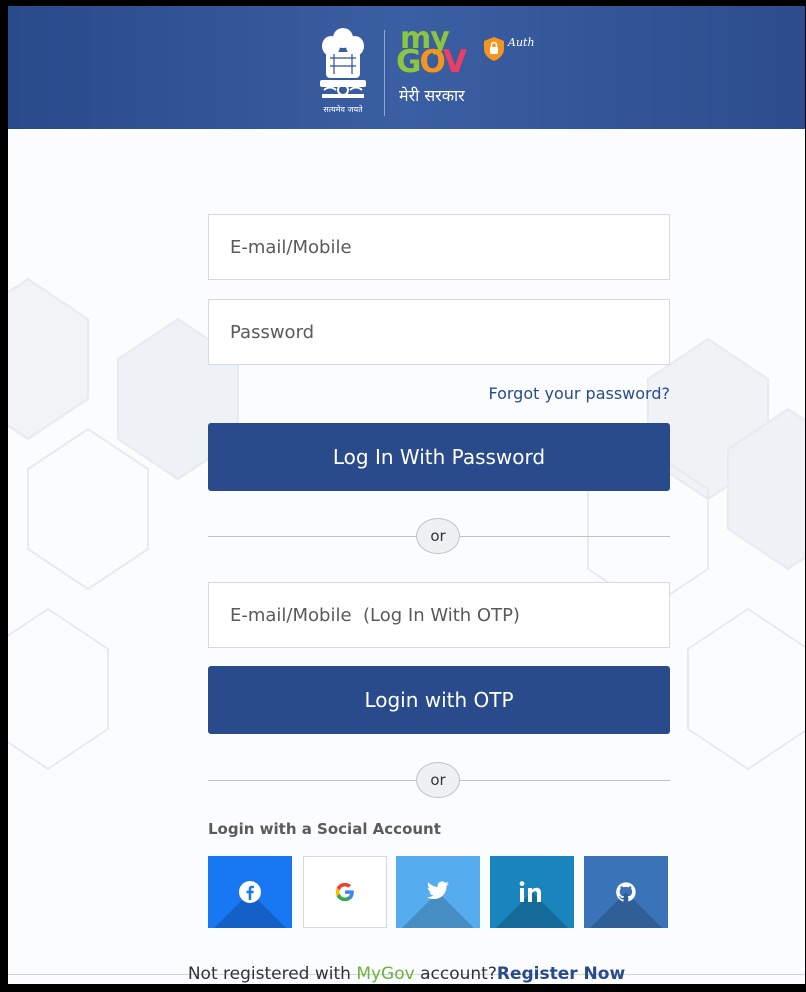 This screenshot has width=806, height=992. What do you see at coordinates (454, 62) in the screenshot?
I see `logo-gov-v: V` at bounding box center [454, 62].